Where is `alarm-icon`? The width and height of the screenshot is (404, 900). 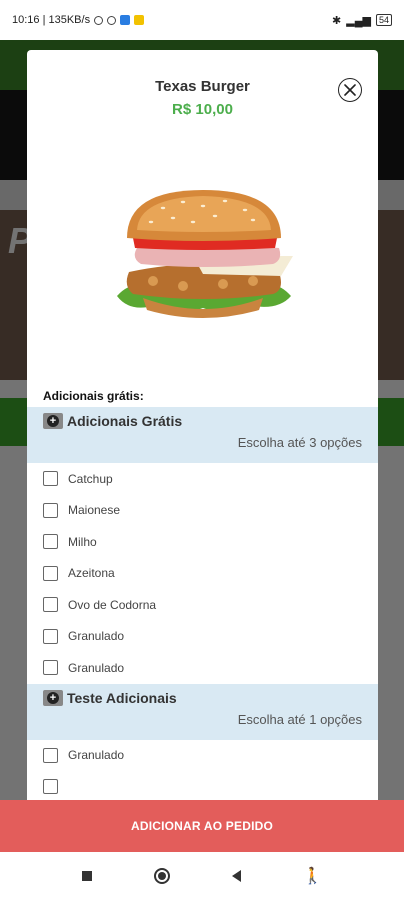
alarm-icon is located at coordinates (112, 20).